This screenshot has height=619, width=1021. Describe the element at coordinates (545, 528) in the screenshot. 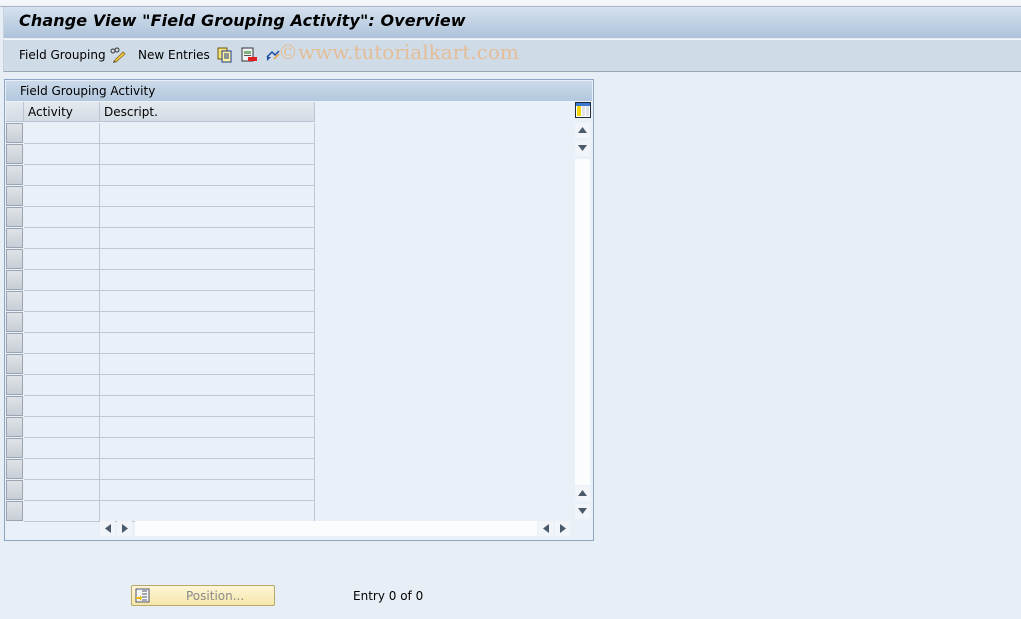

I see `scroll-left-end-button` at that location.